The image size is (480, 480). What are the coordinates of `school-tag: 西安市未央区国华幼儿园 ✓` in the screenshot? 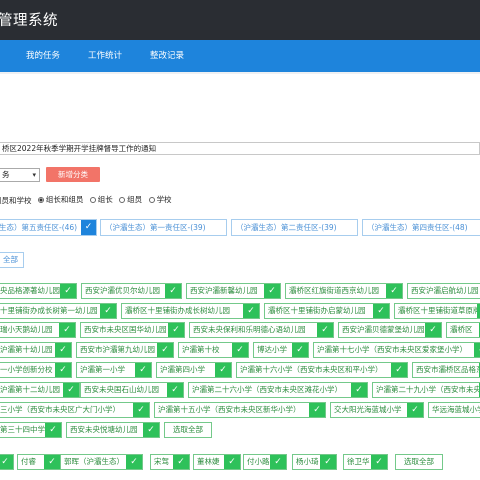 It's located at (132, 330).